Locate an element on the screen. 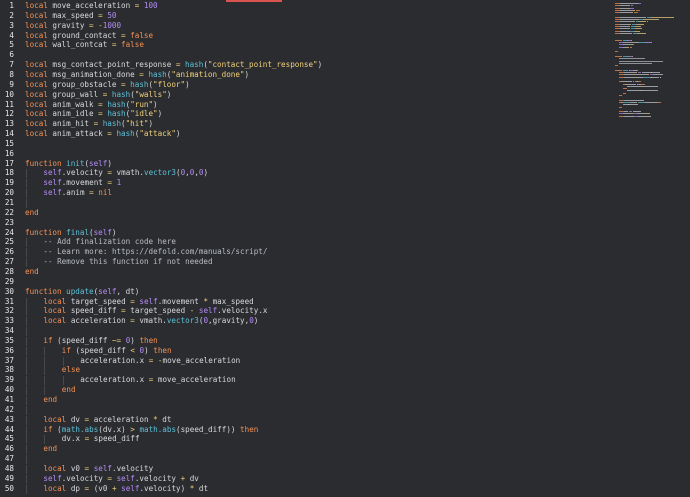 The image size is (690, 497). code-text: local anim_attack = hash("attack") is located at coordinates (102, 134).